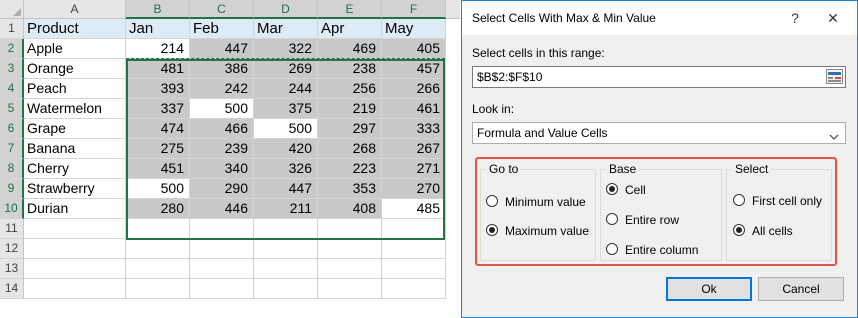  Describe the element at coordinates (222, 89) in the screenshot. I see `cell: 242` at that location.